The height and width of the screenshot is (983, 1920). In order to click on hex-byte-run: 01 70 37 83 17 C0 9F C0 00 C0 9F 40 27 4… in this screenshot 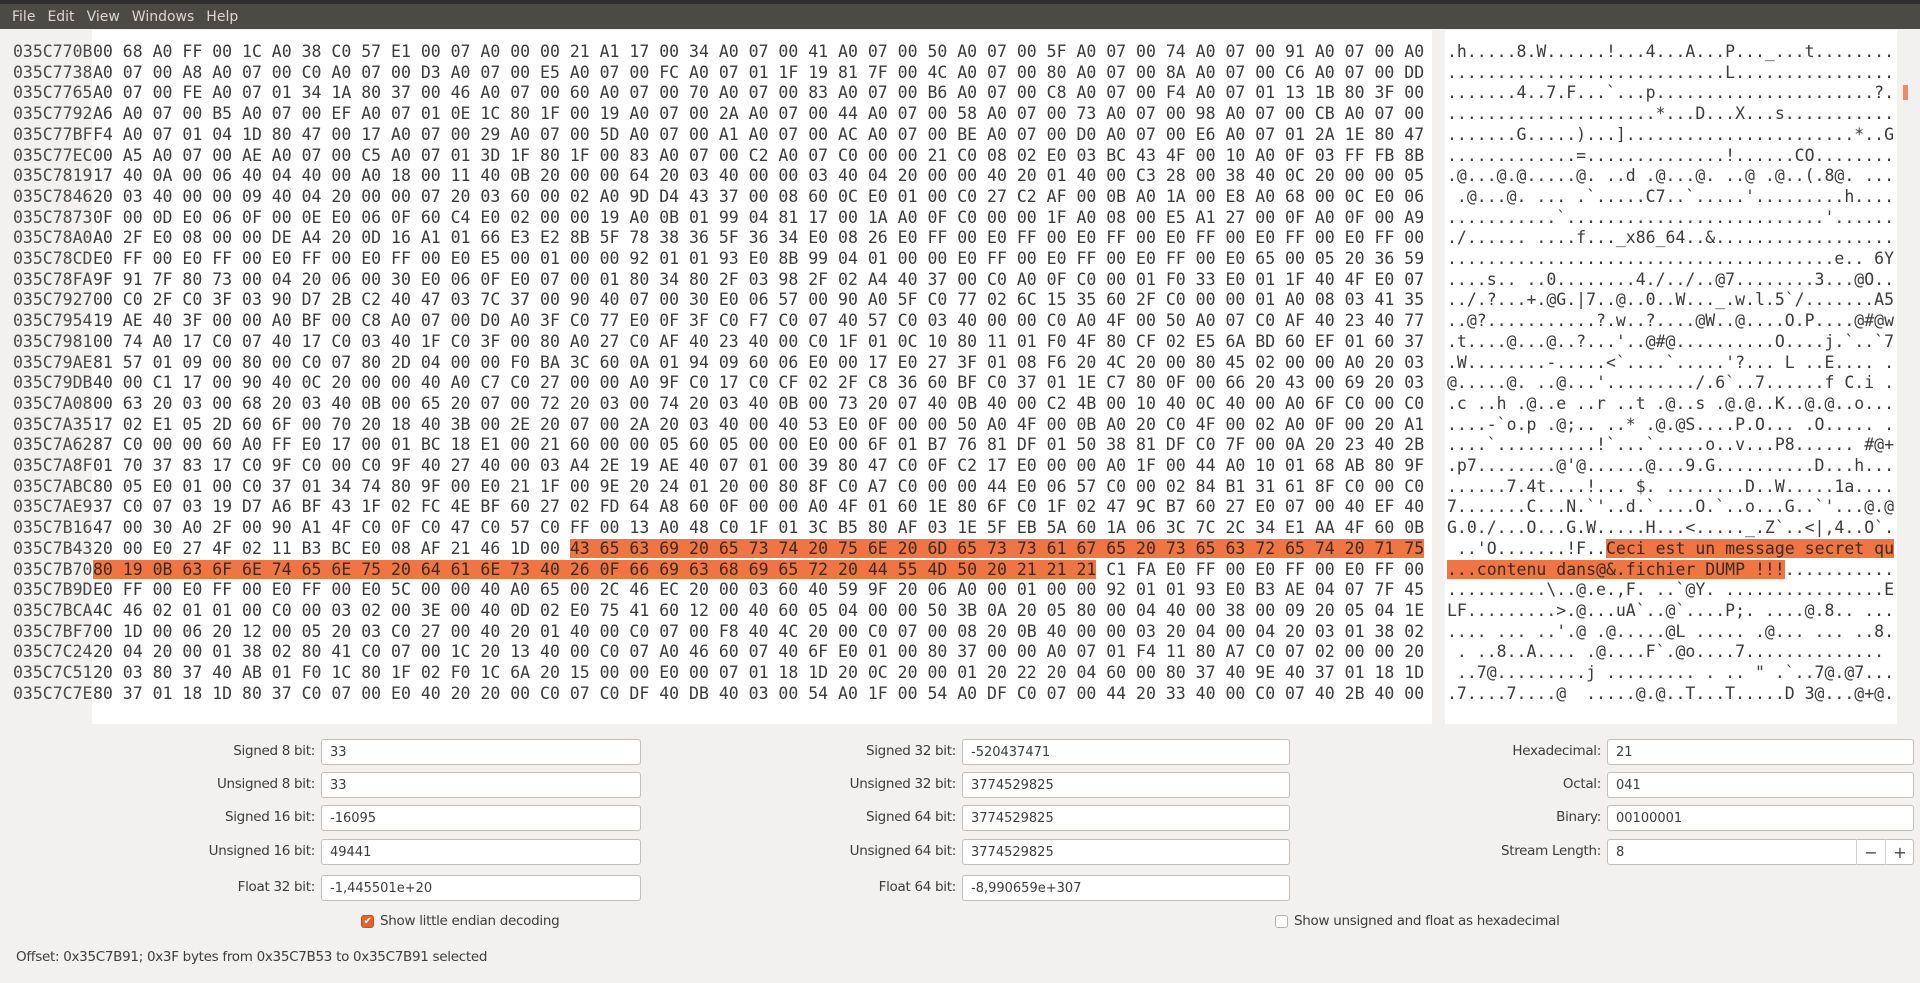, I will do `click(758, 465)`.